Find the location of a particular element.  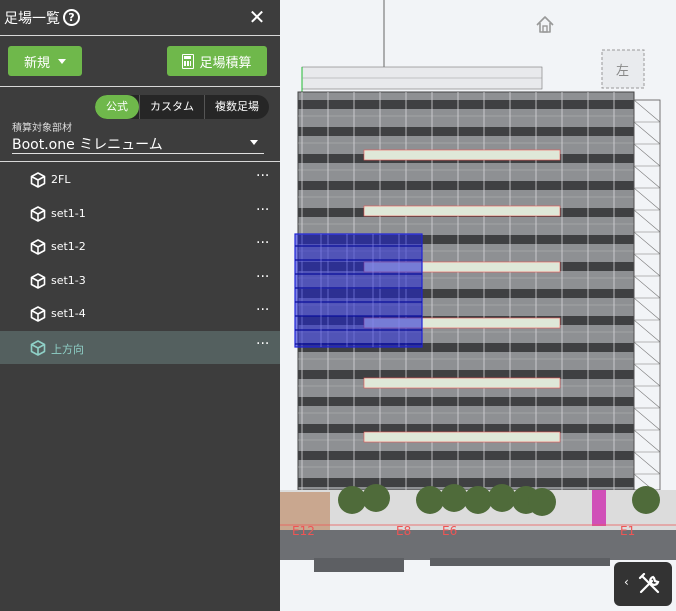

grid-label: E12 is located at coordinates (303, 531).